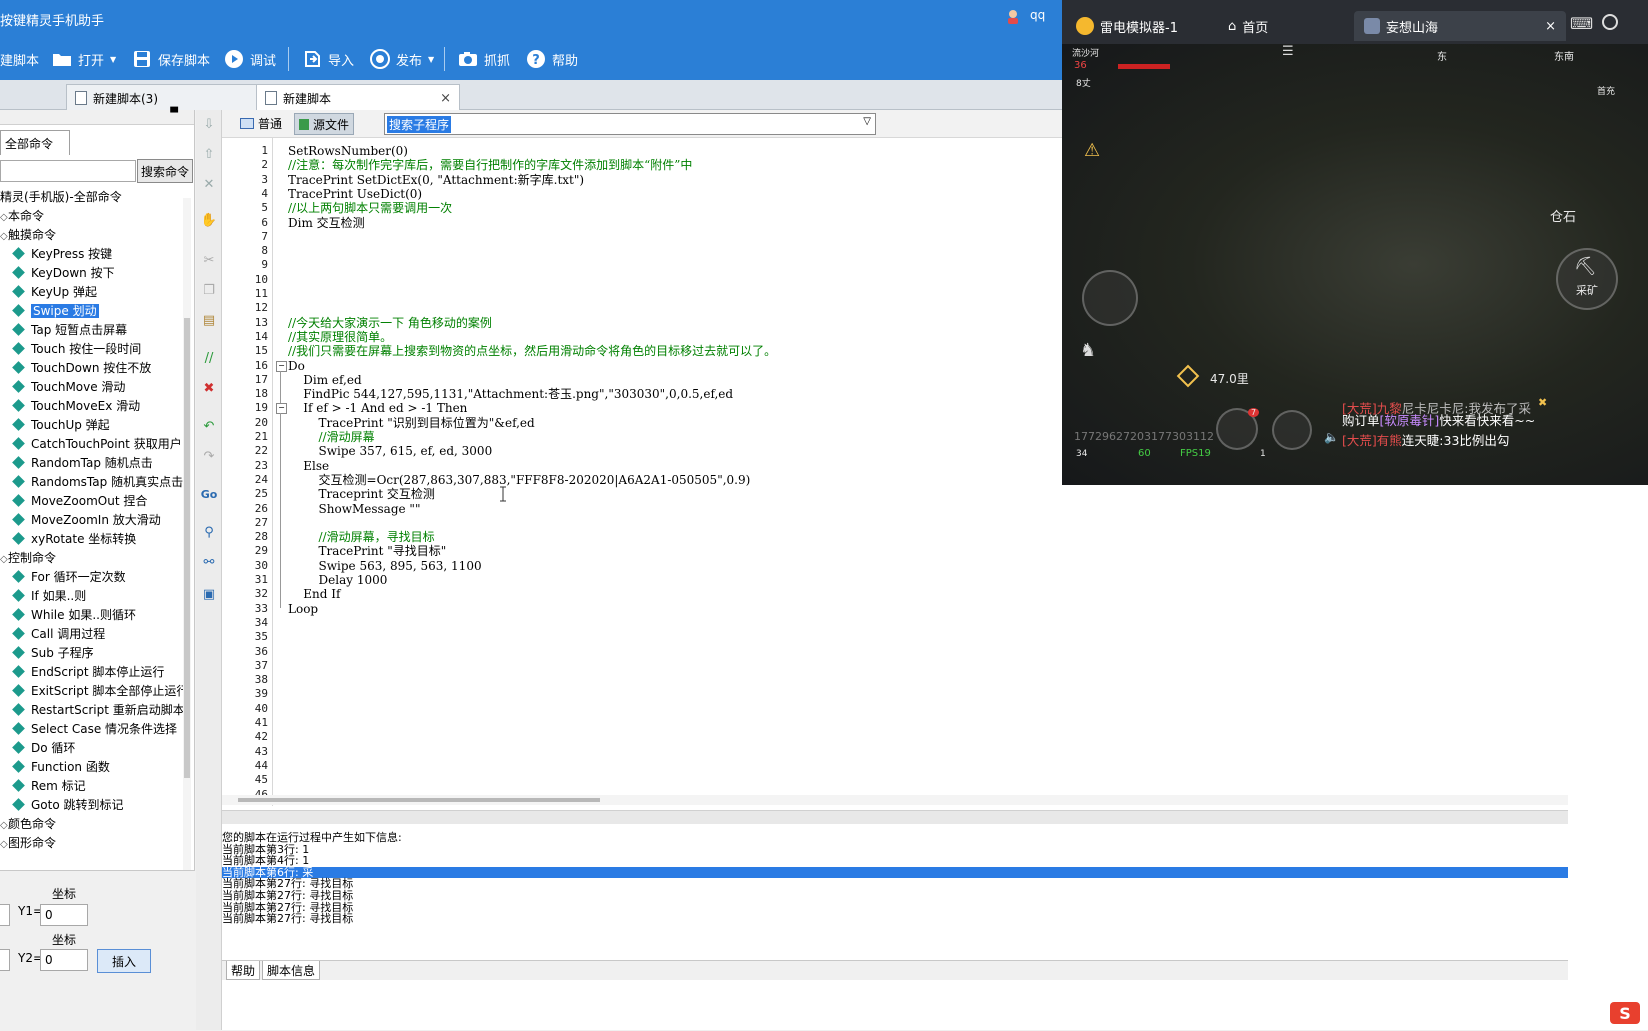 The width and height of the screenshot is (1648, 1031). I want to click on command-group: ◇颜色命令, so click(28, 824).